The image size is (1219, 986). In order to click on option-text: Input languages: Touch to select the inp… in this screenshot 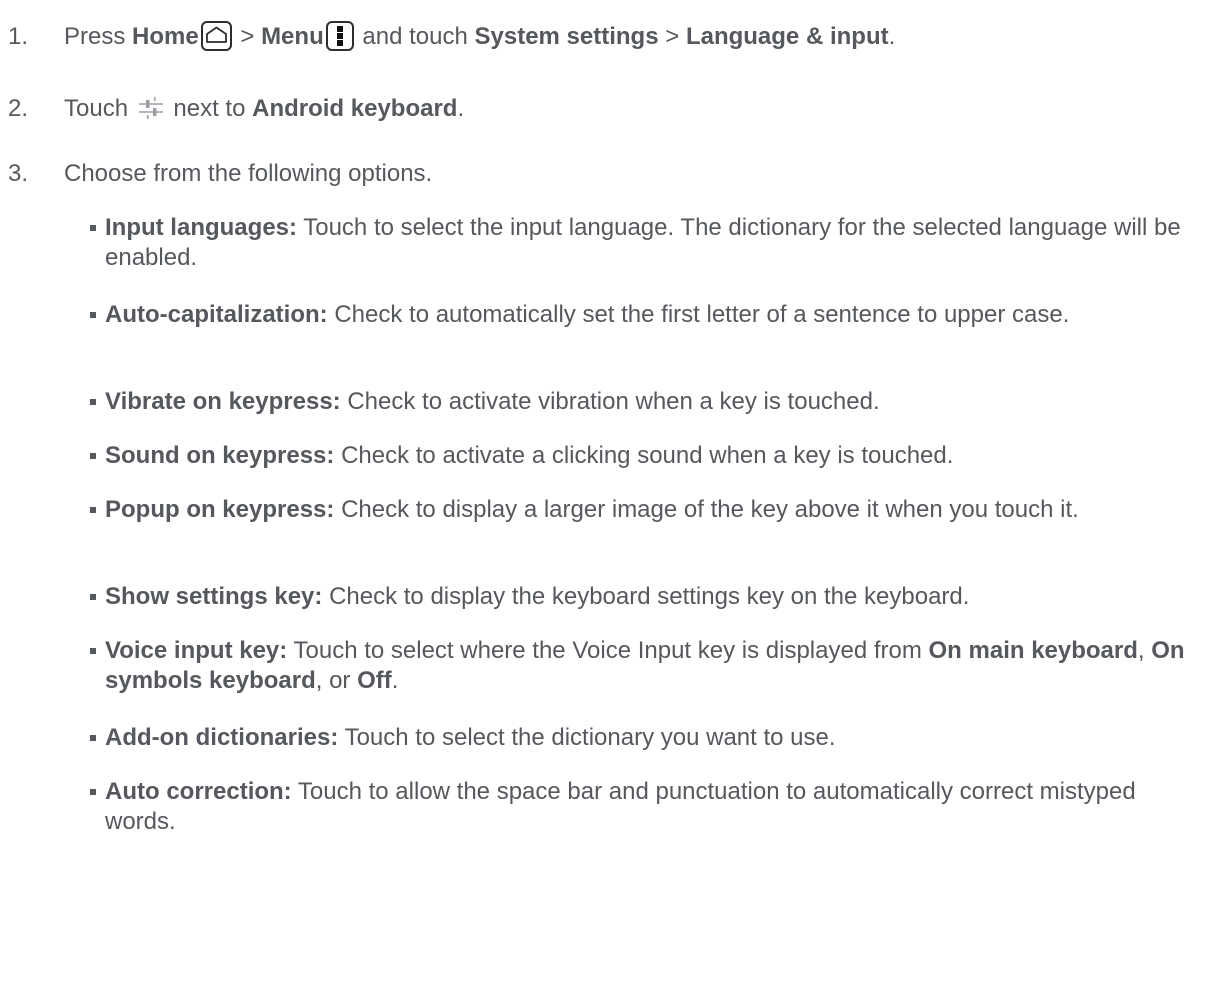, I will do `click(652, 243)`.